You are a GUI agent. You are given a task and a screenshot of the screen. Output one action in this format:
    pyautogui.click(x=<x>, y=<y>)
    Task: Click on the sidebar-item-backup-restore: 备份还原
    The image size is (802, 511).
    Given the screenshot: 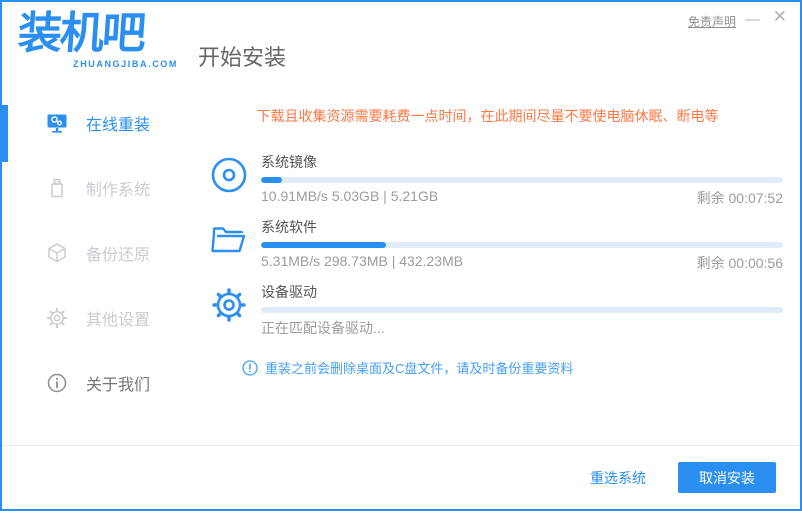 What is the action you would take?
    pyautogui.click(x=97, y=252)
    